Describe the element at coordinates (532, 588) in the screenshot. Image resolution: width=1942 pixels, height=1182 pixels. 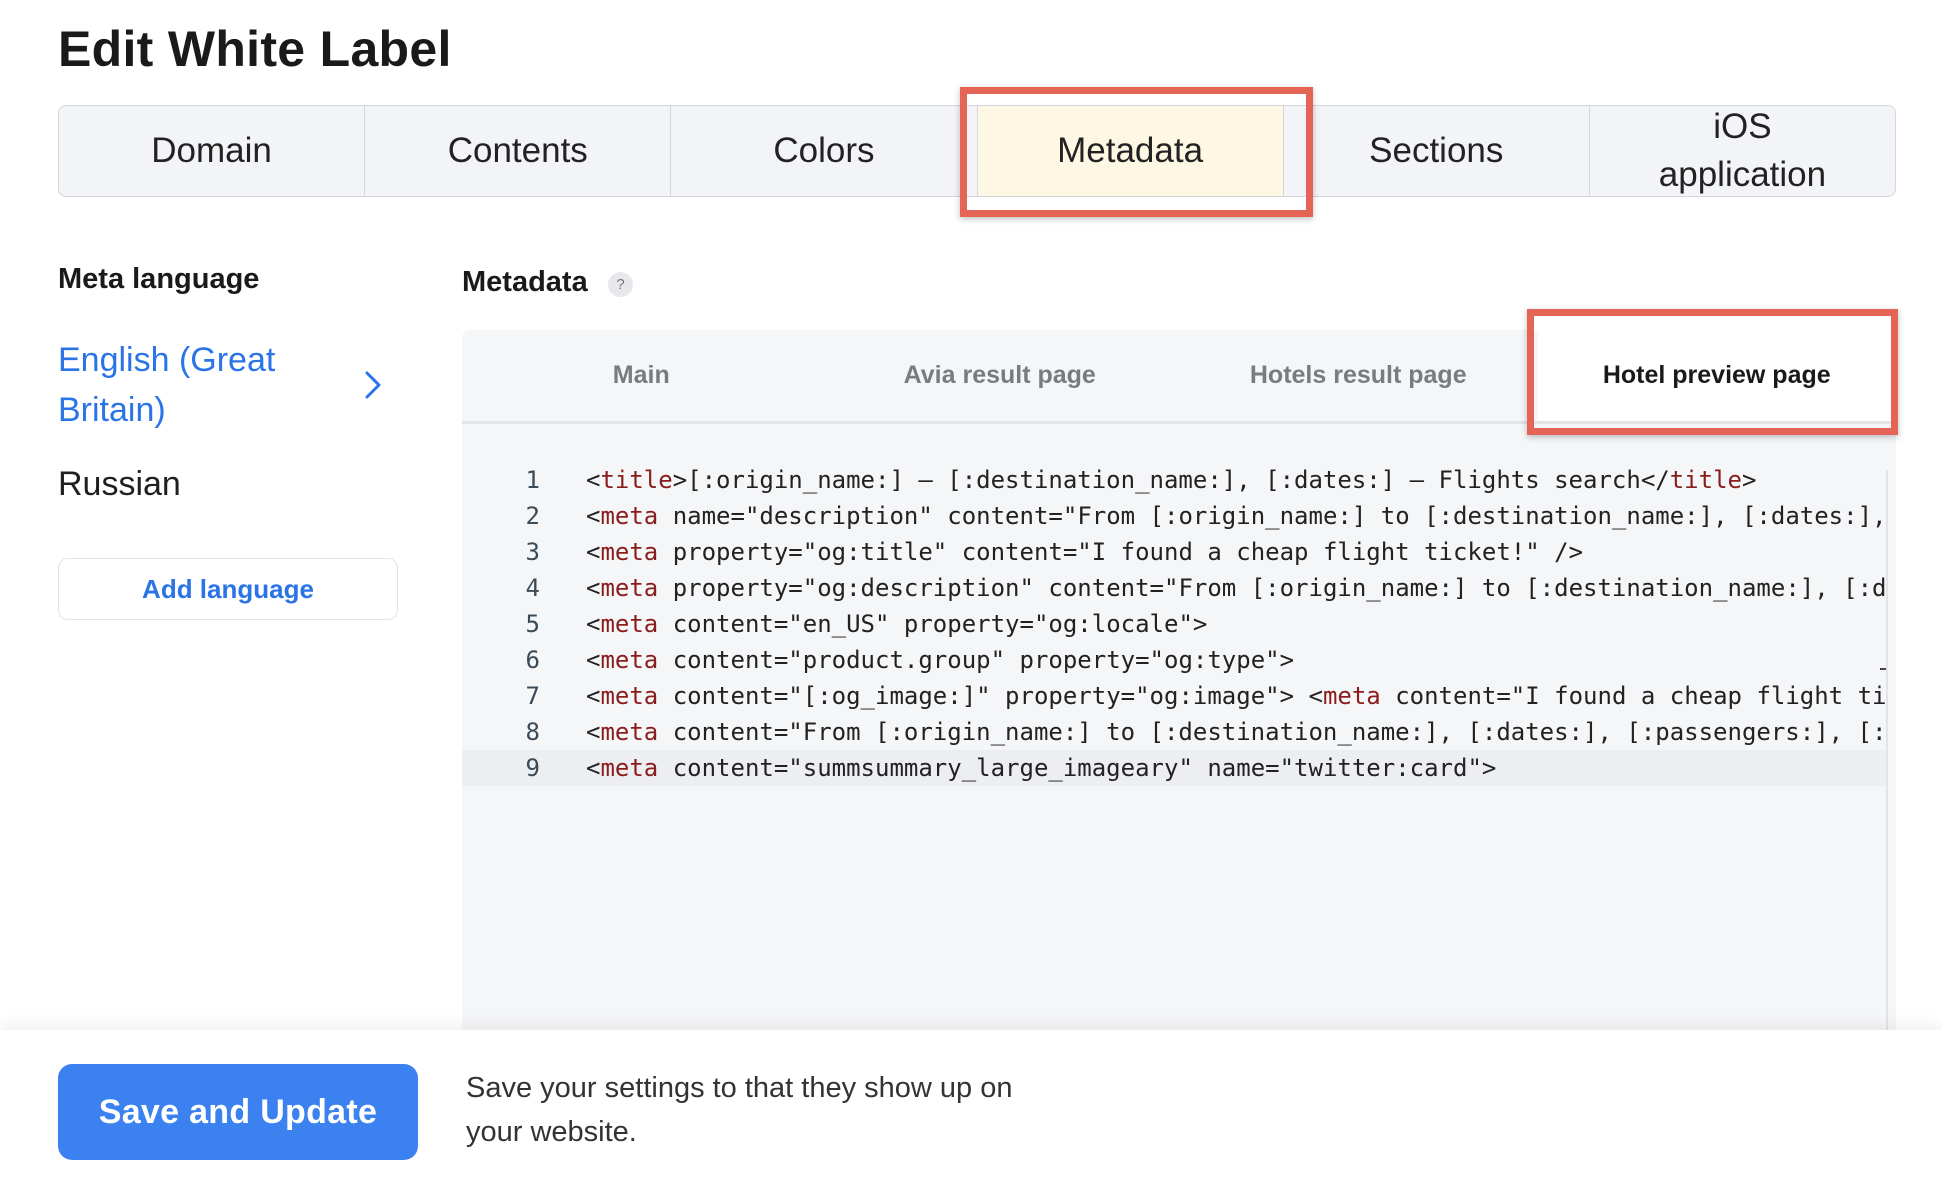
I see `line-number: 4` at that location.